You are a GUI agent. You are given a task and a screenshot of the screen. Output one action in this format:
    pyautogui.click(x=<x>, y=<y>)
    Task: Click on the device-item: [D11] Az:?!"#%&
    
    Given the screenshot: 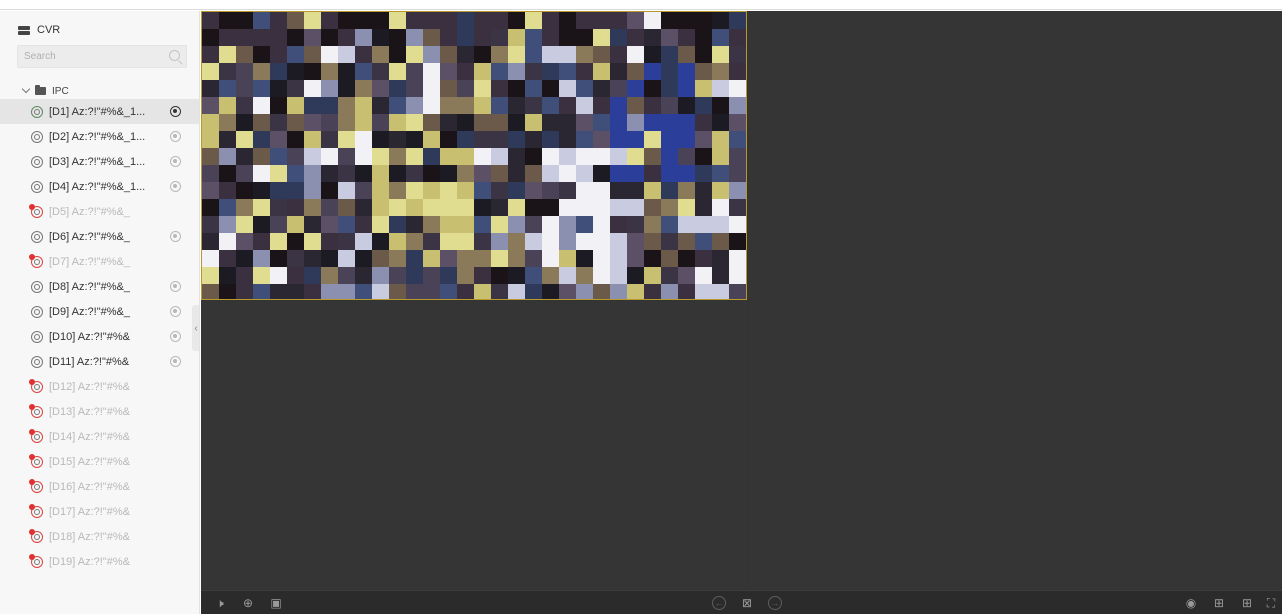 What is the action you would take?
    pyautogui.click(x=99, y=361)
    